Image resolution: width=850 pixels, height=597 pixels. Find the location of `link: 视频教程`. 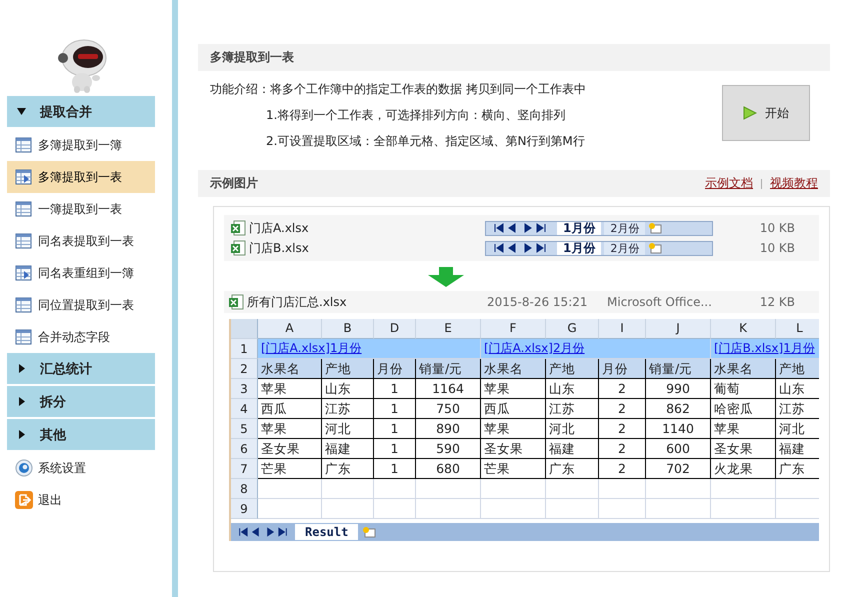

link: 视频教程 is located at coordinates (794, 183).